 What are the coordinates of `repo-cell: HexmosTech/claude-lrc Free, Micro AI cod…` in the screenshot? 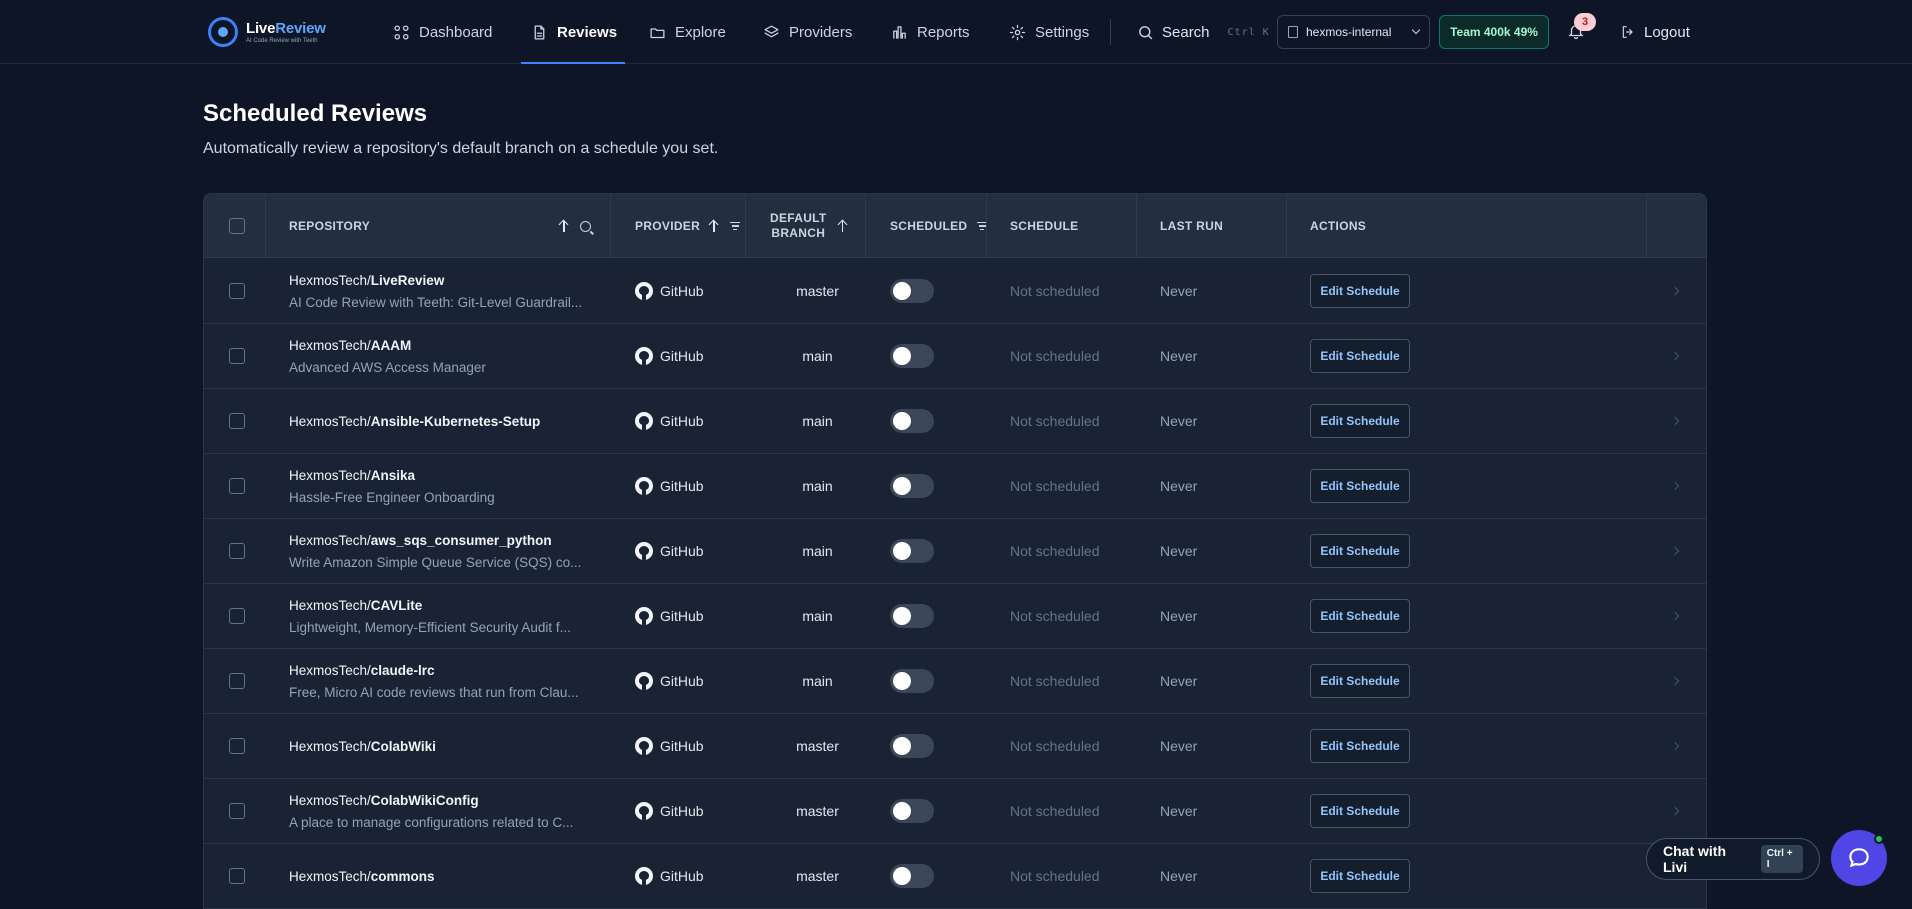 It's located at (449, 681).